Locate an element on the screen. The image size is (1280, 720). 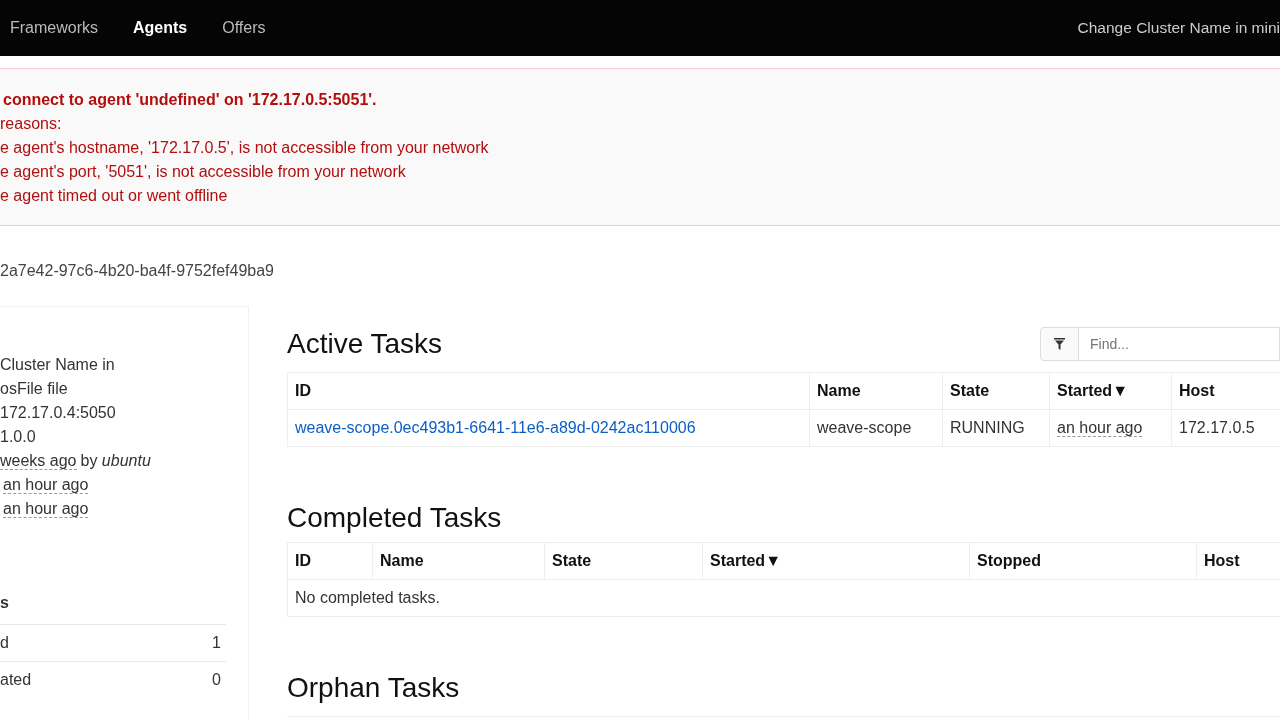
built-by-text: by ubuntu is located at coordinates (115, 460).